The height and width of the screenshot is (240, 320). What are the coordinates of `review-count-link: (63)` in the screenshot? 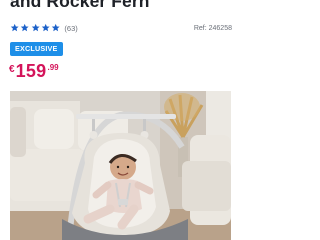 It's located at (70, 28).